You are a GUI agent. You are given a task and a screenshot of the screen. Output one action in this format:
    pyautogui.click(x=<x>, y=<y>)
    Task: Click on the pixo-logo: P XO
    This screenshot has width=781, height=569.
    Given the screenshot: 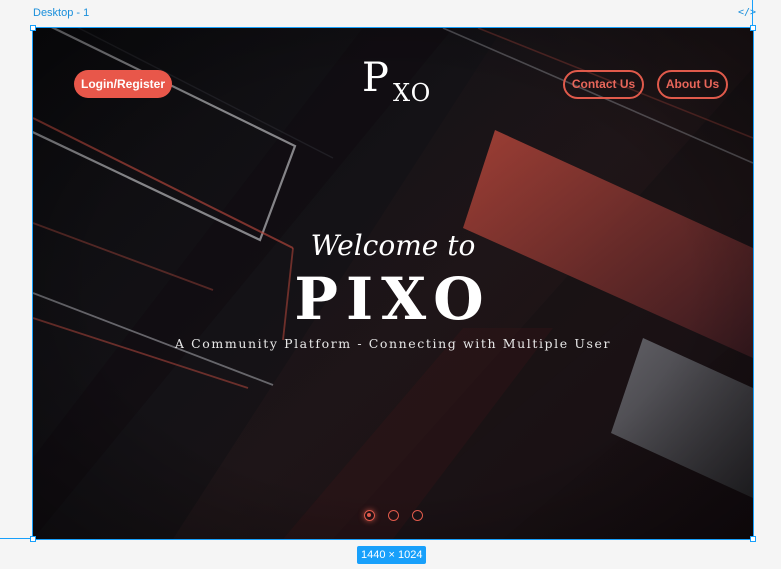 What is the action you would take?
    pyautogui.click(x=397, y=82)
    